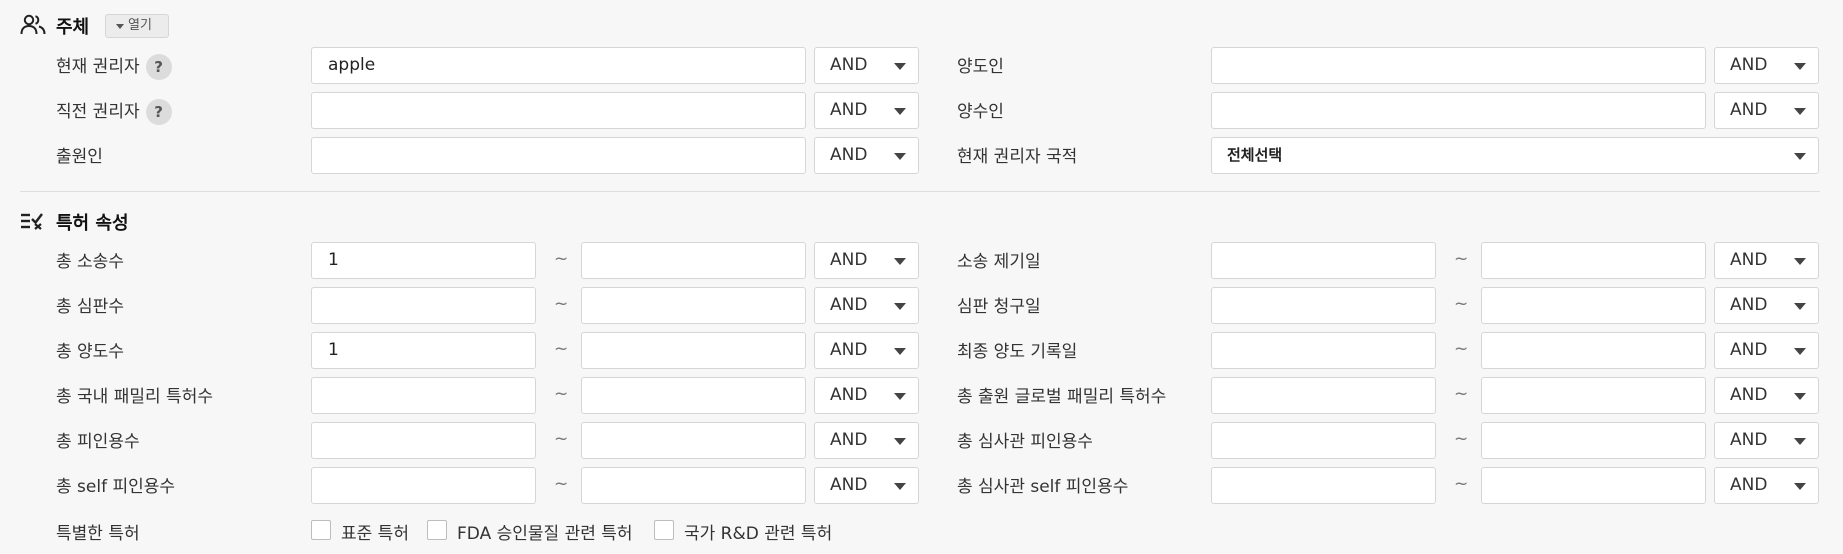  I want to click on fda-patent-checkbox, so click(437, 530).